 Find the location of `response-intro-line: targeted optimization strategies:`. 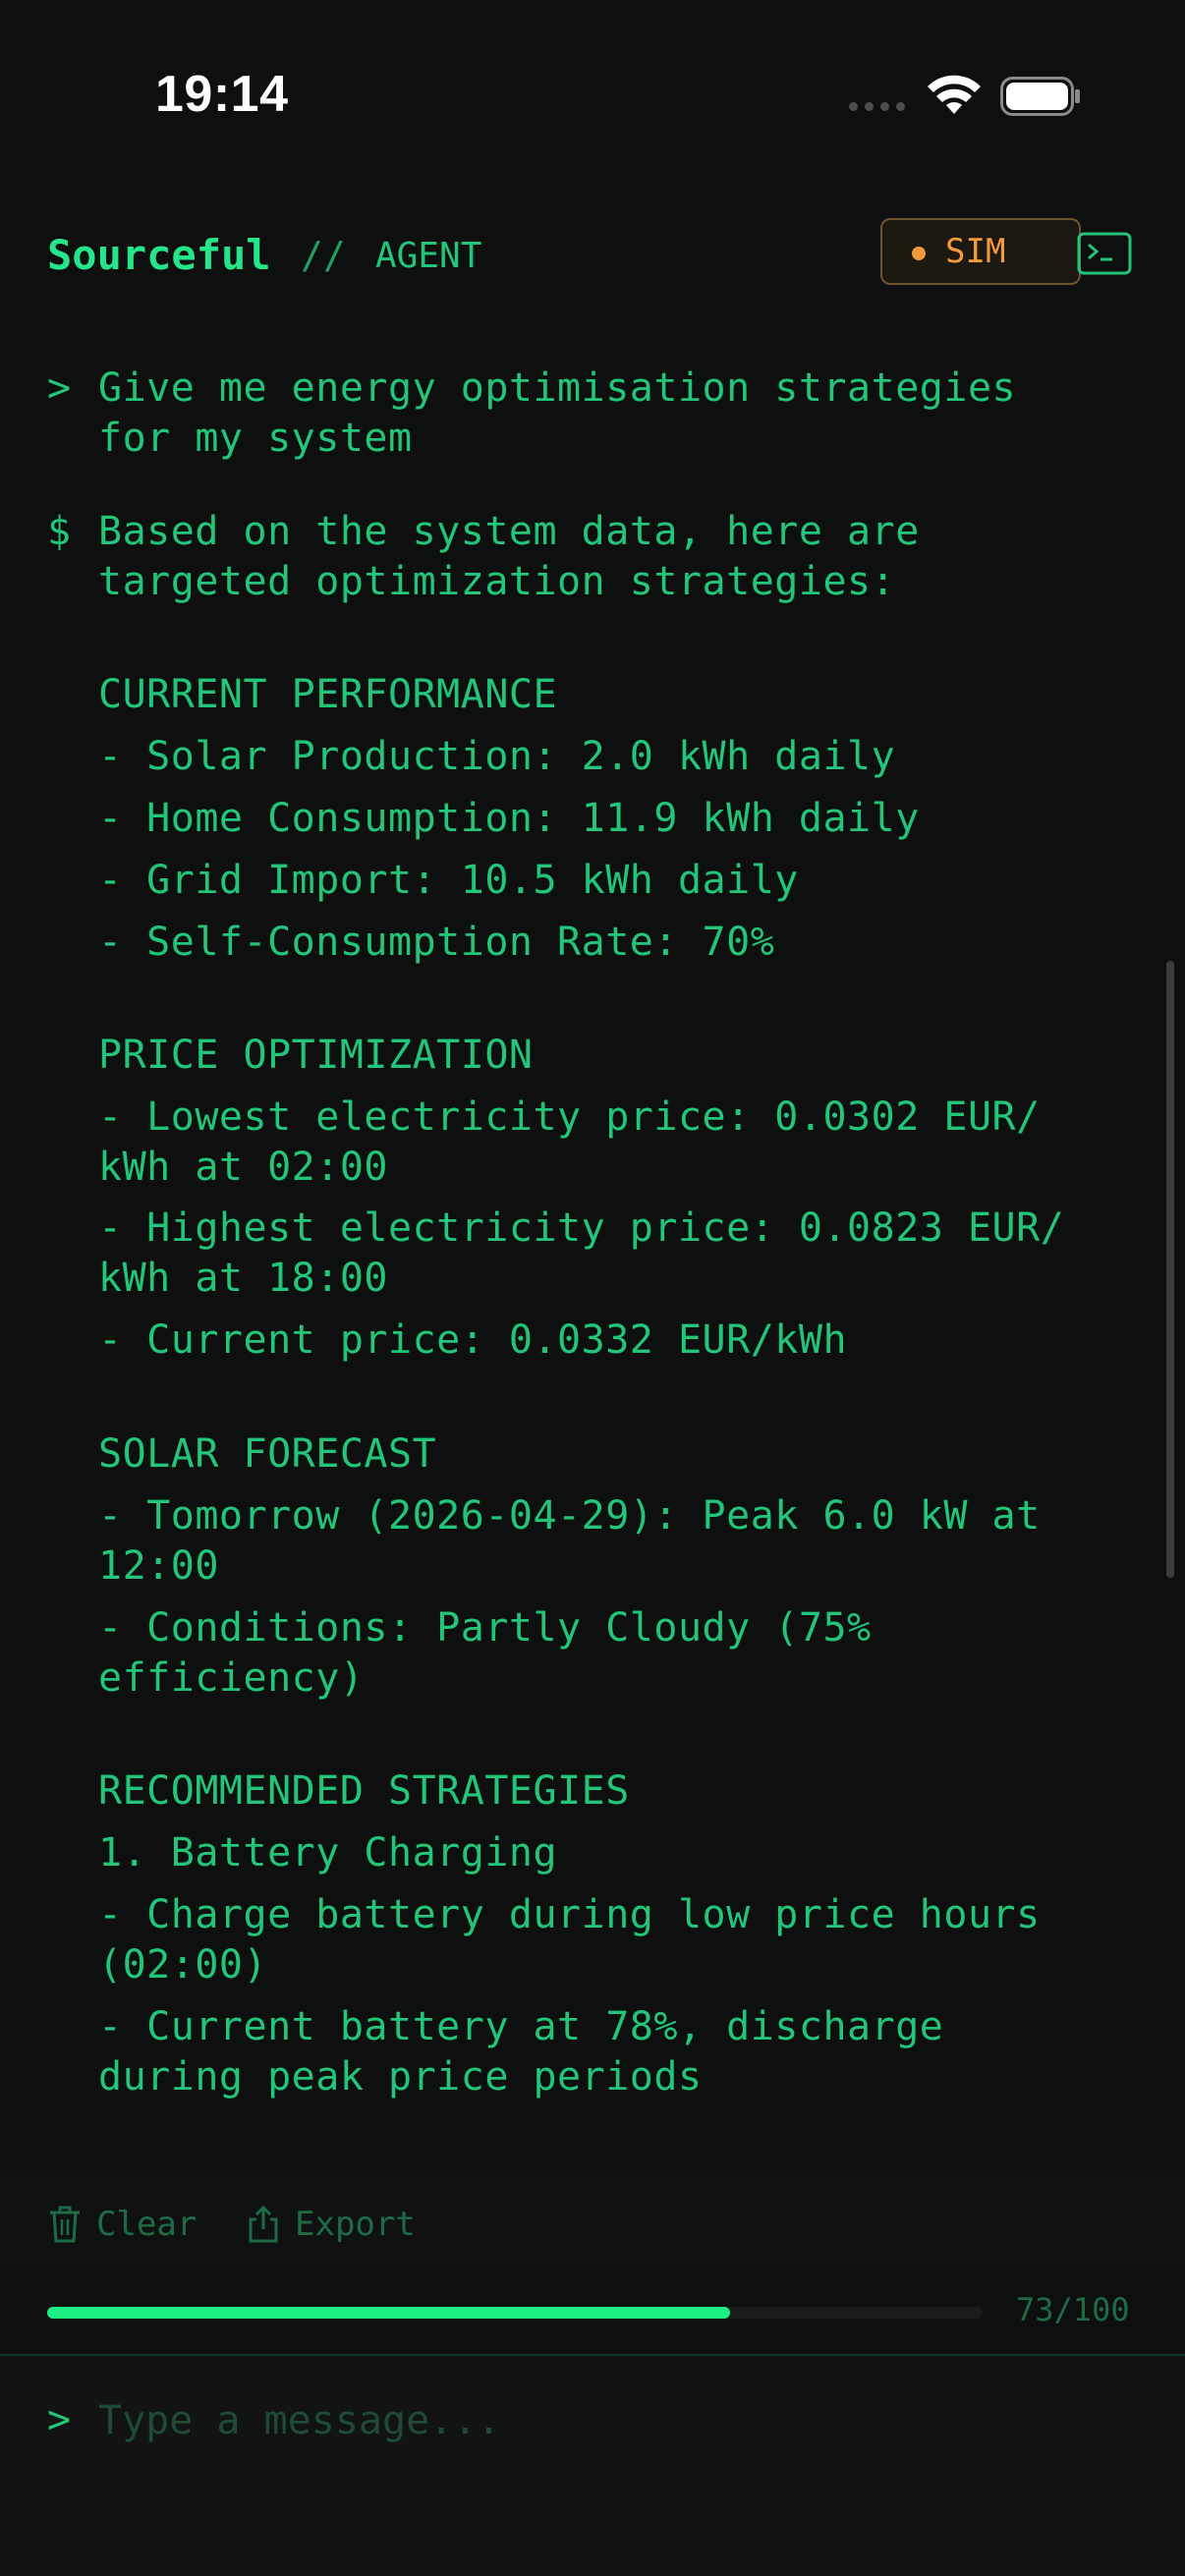

response-intro-line: targeted optimization strategies: is located at coordinates (497, 581).